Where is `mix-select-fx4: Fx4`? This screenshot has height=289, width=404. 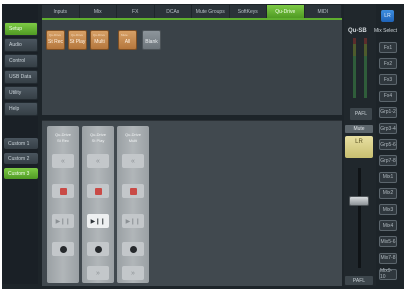
mix-select-fx4: Fx4 is located at coordinates (388, 96).